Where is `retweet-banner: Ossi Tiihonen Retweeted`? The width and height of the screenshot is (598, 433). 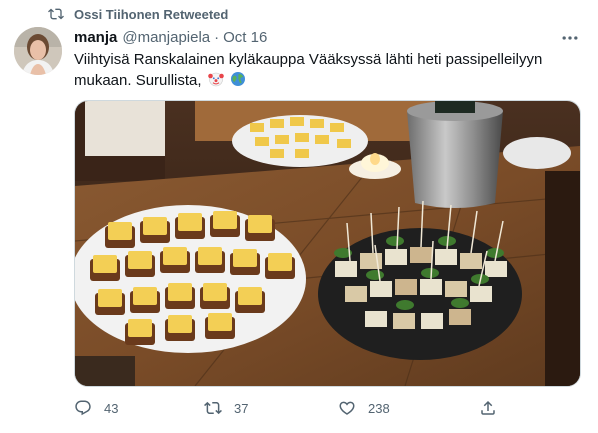 retweet-banner: Ossi Tiihonen Retweeted is located at coordinates (138, 14).